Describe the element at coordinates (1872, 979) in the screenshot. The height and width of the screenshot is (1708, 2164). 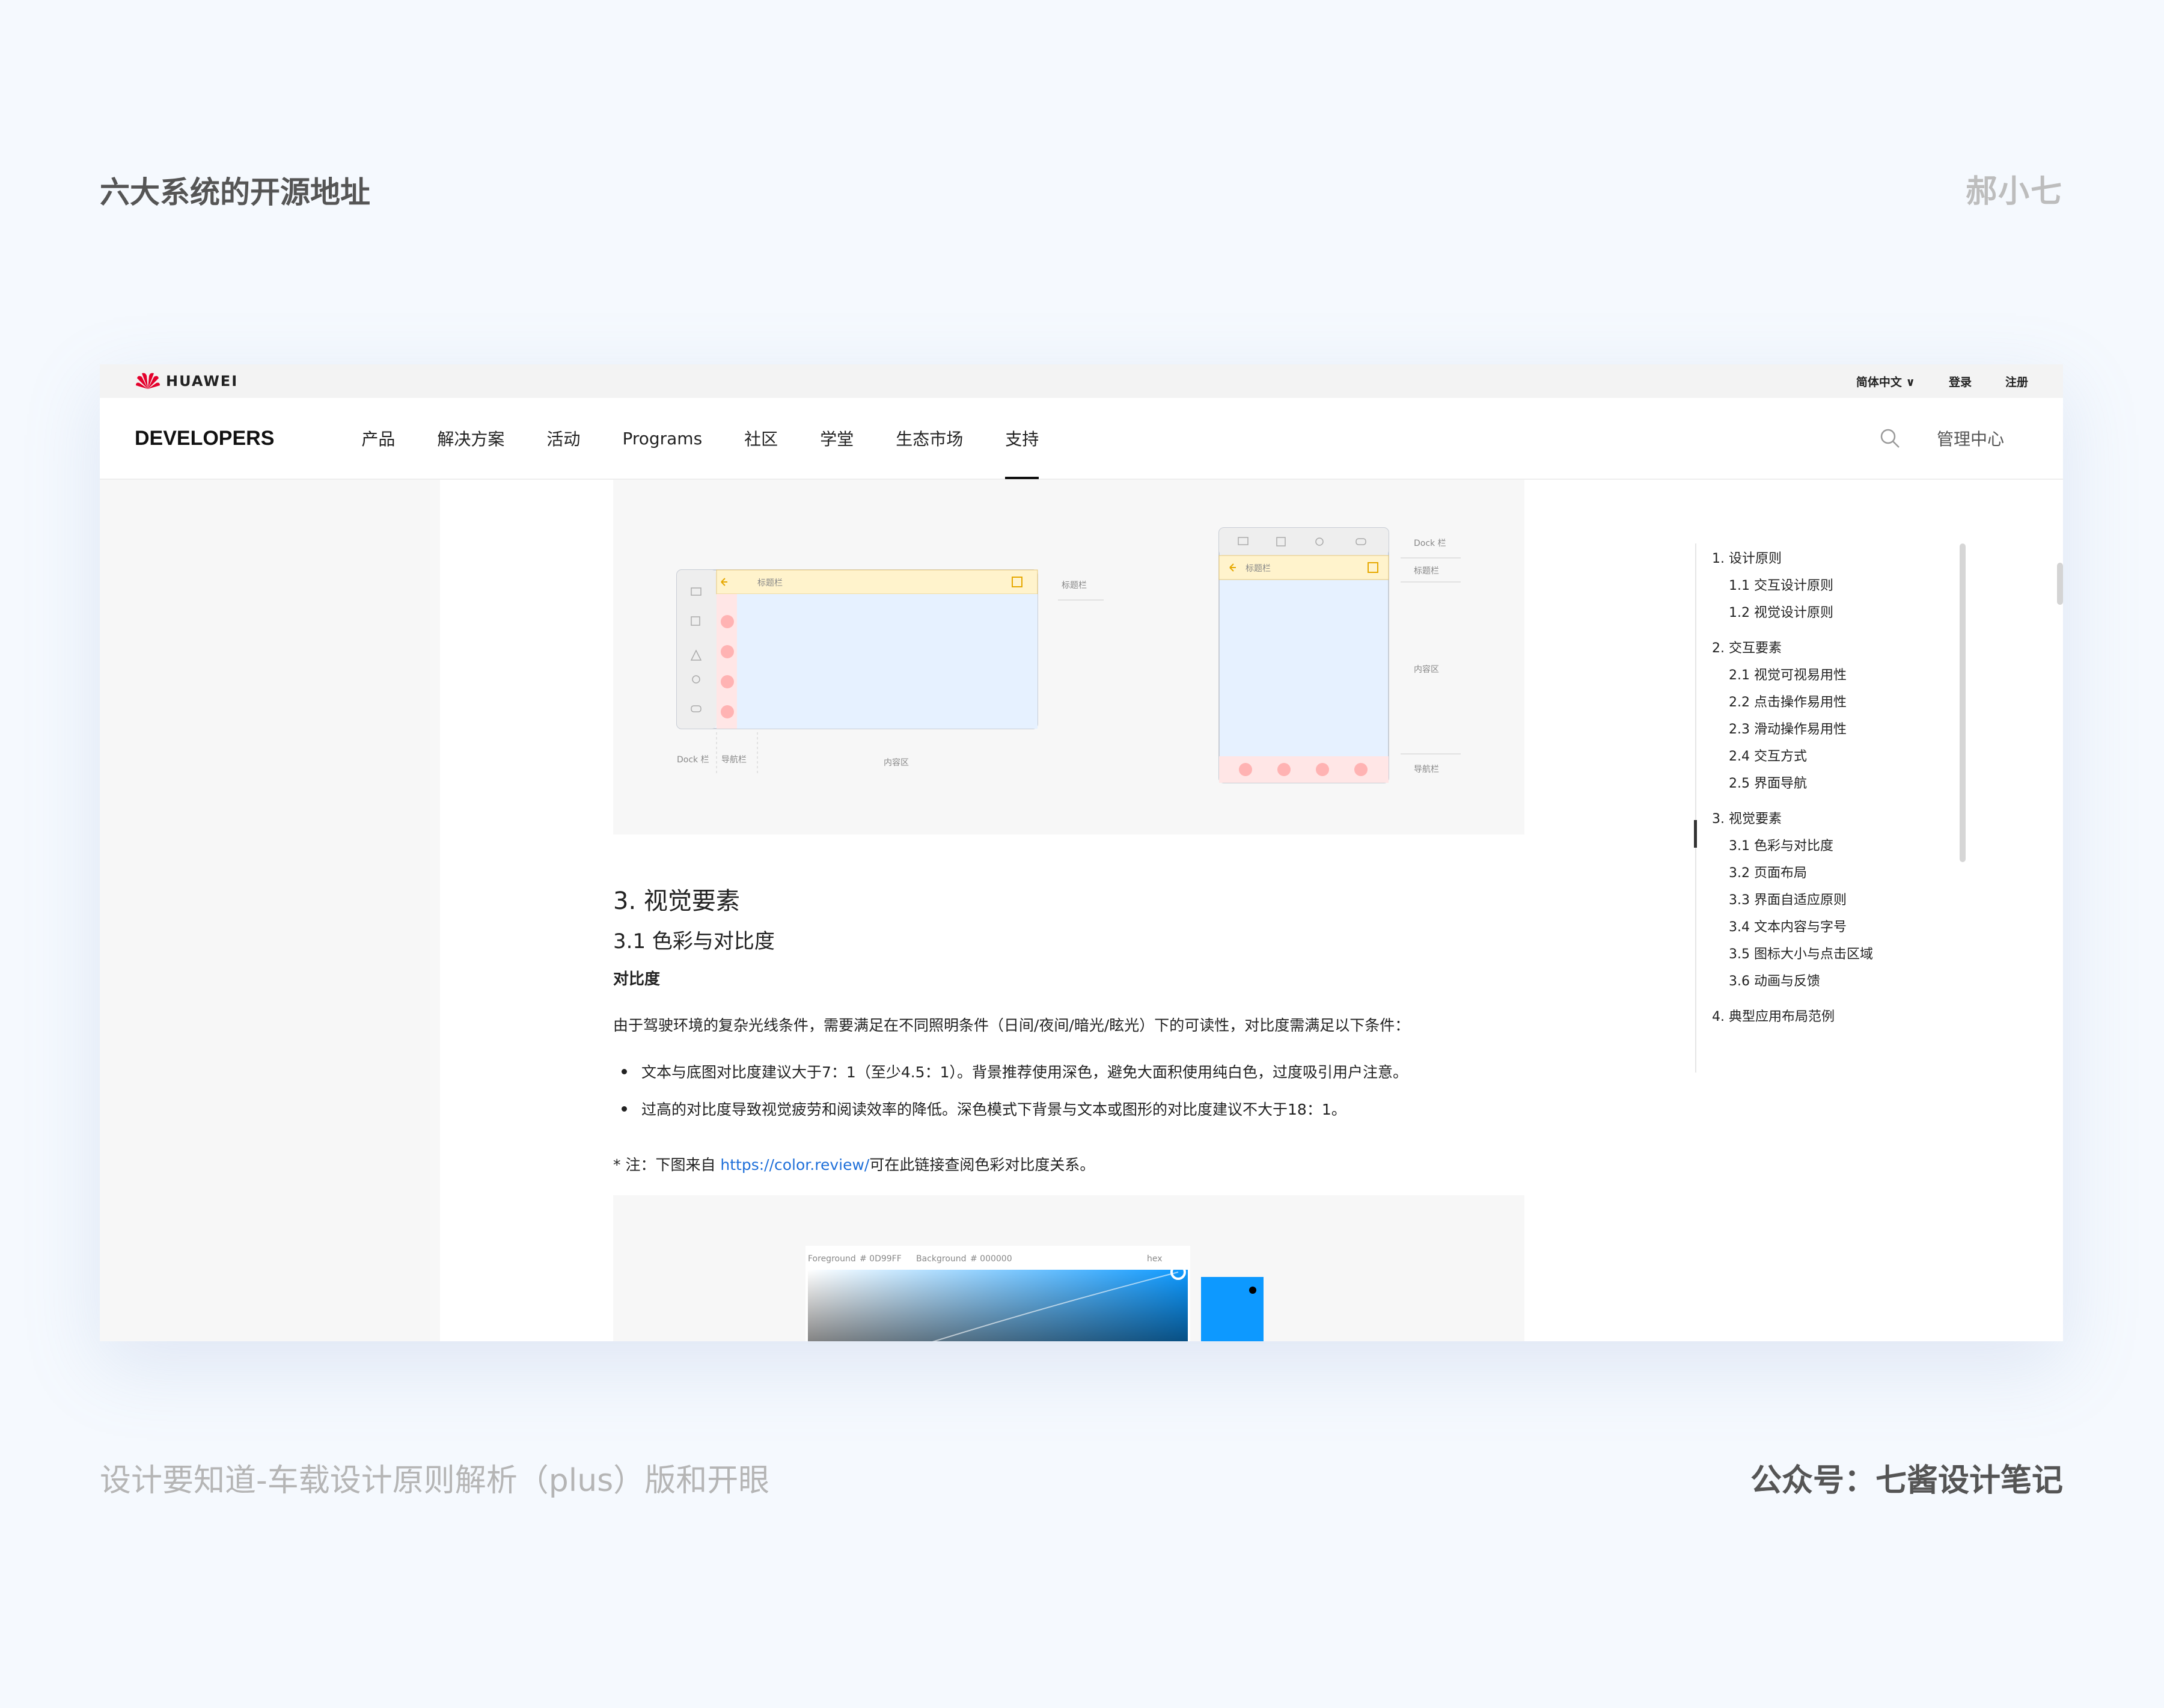
I see `toc-item: 3.6 动画与反馈` at that location.